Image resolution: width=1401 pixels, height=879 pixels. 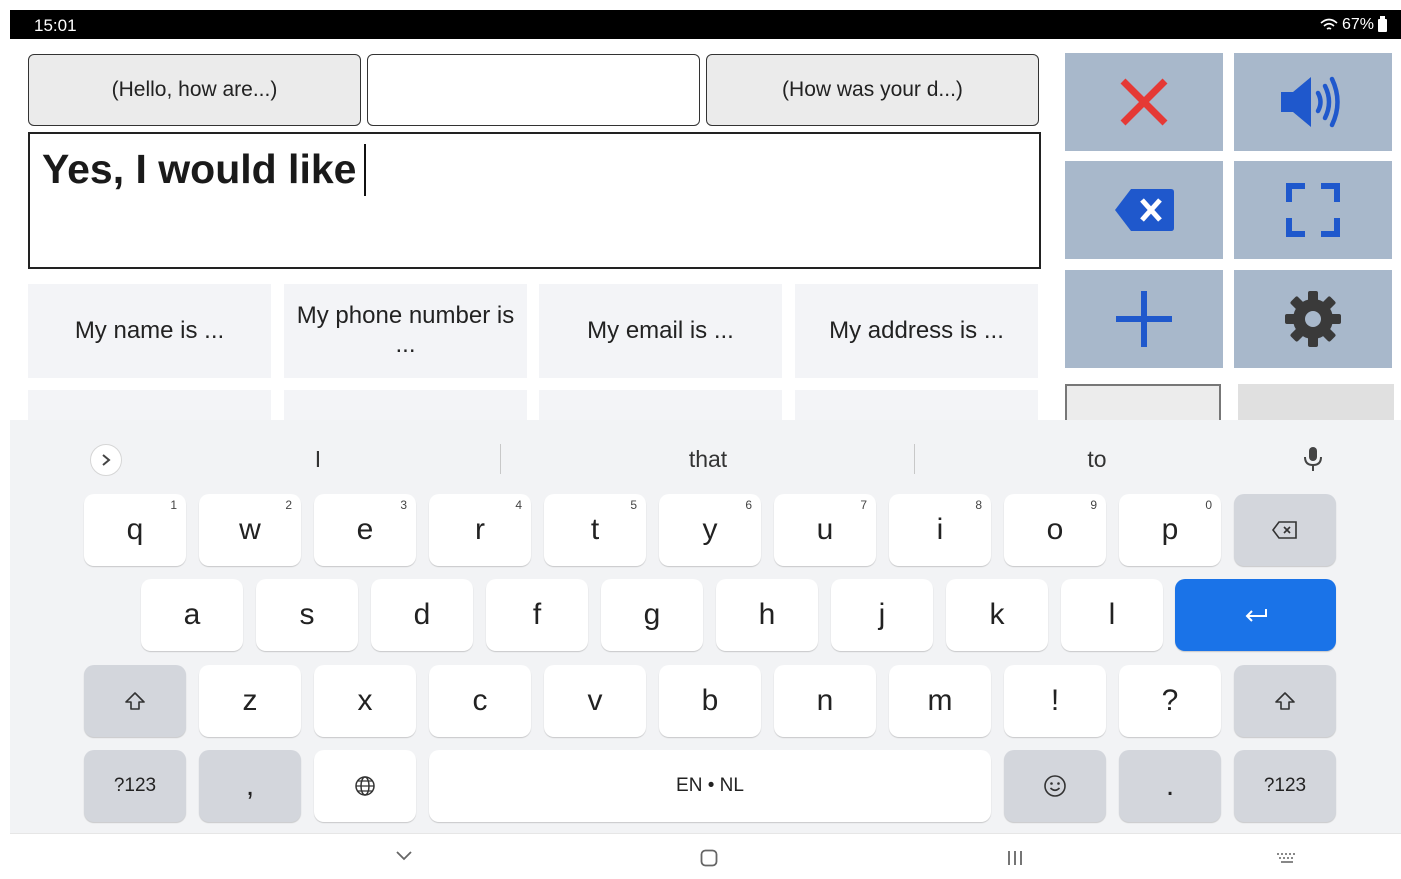 What do you see at coordinates (1055, 530) in the screenshot?
I see `key-o: o9` at bounding box center [1055, 530].